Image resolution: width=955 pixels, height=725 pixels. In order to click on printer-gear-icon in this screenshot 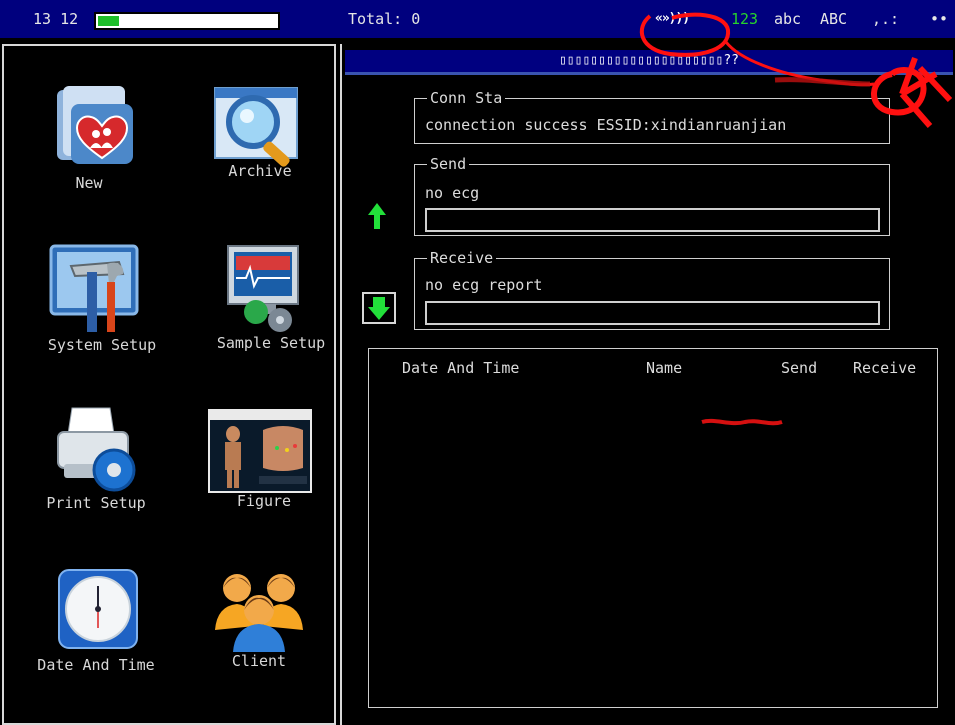, I will do `click(96, 449)`.